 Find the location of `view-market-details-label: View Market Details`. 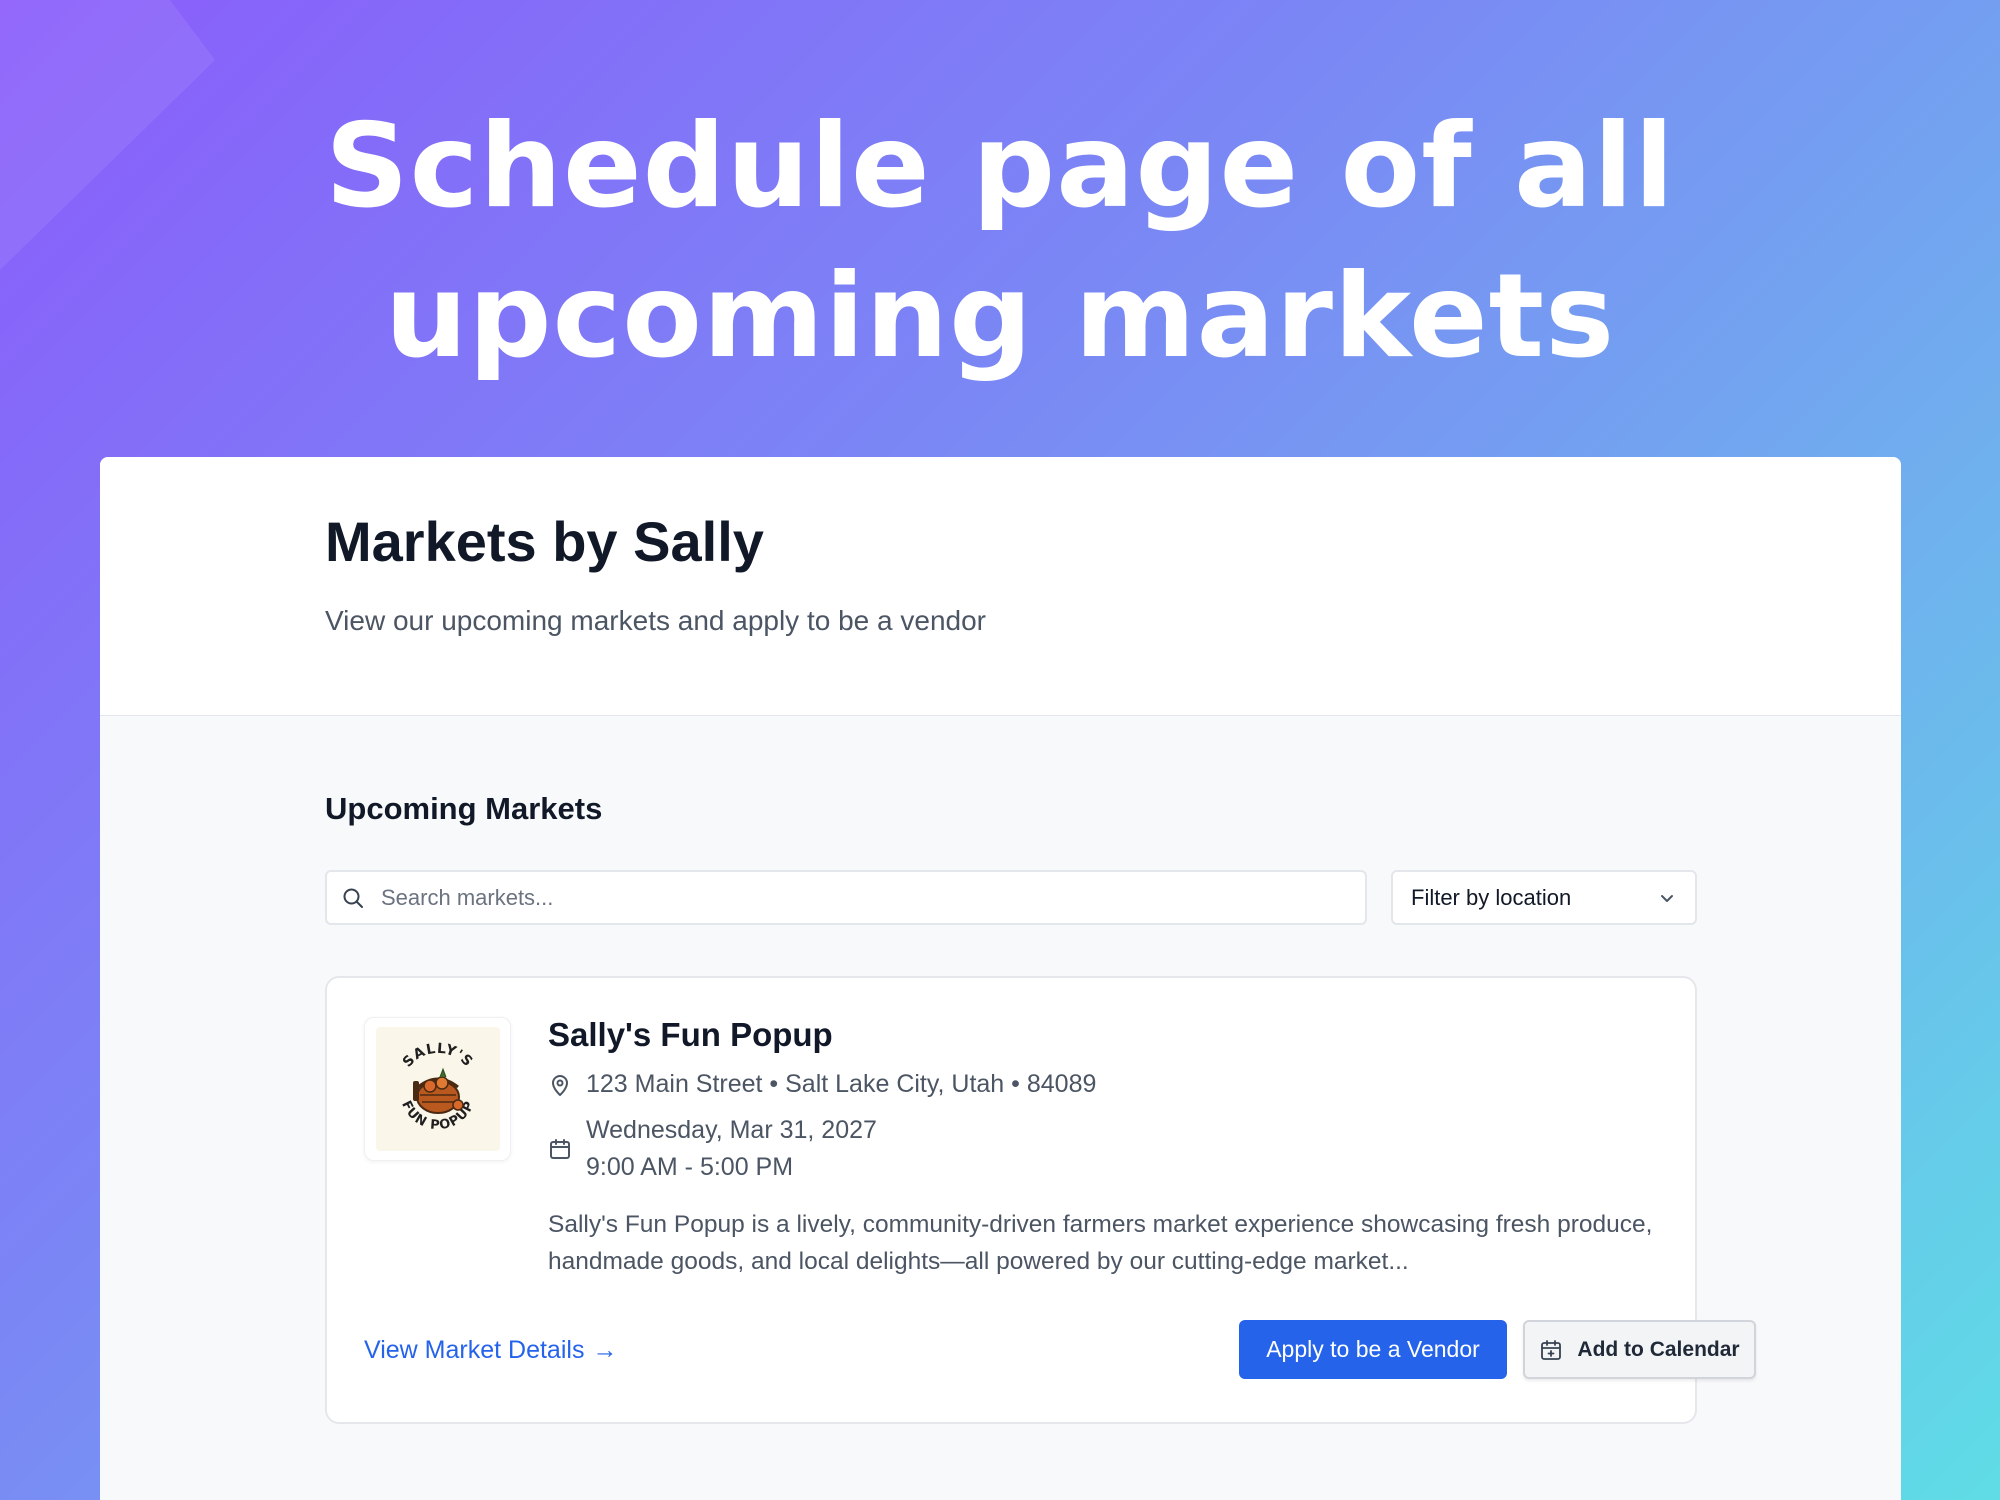

view-market-details-label: View Market Details is located at coordinates (474, 1350).